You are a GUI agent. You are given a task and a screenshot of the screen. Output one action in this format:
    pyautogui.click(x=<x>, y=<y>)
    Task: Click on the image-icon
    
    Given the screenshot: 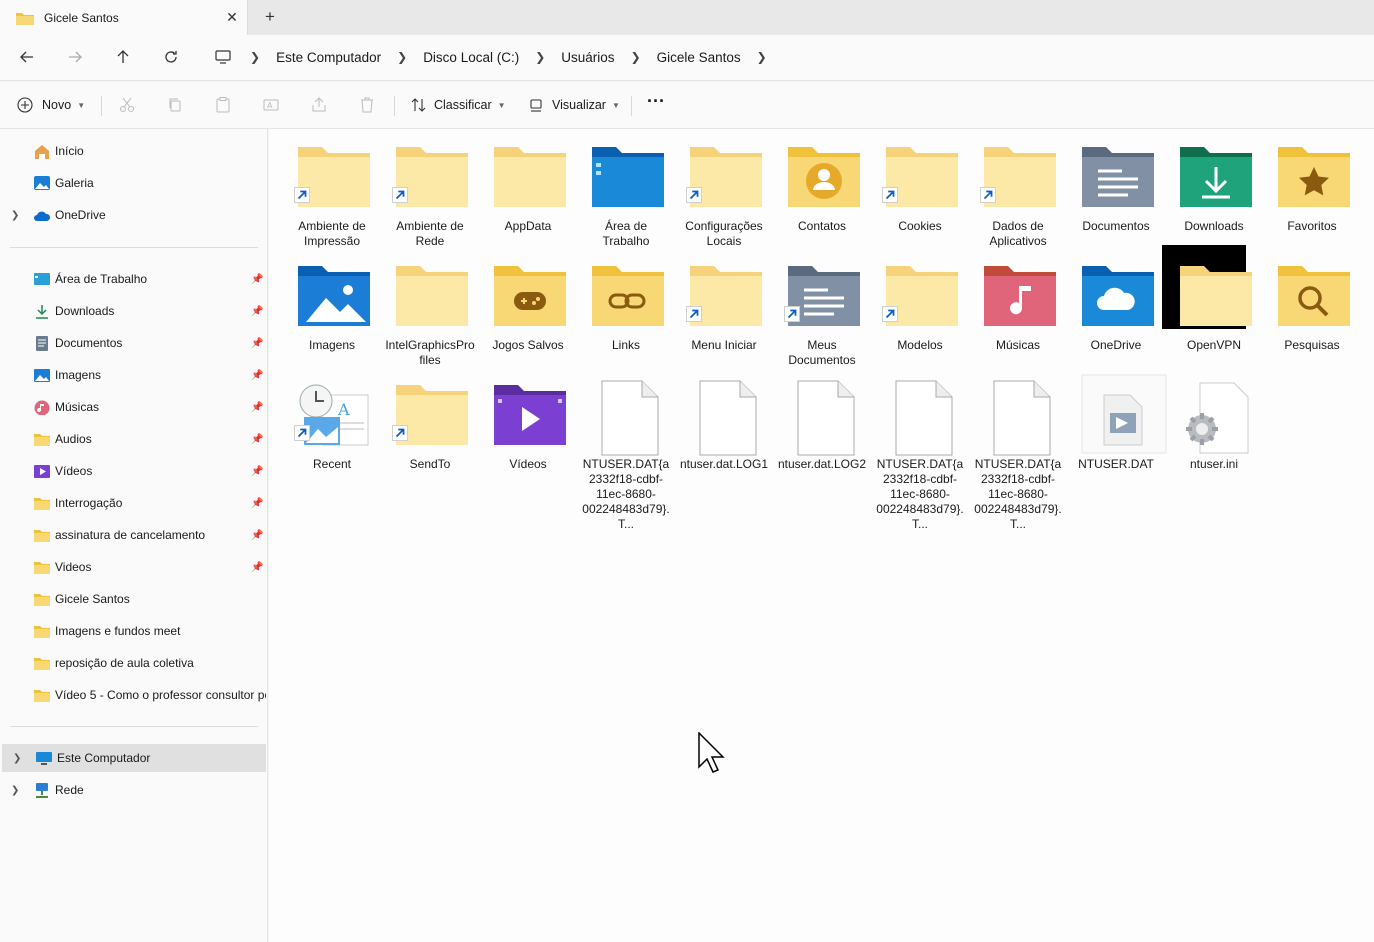 What is the action you would take?
    pyautogui.click(x=42, y=375)
    